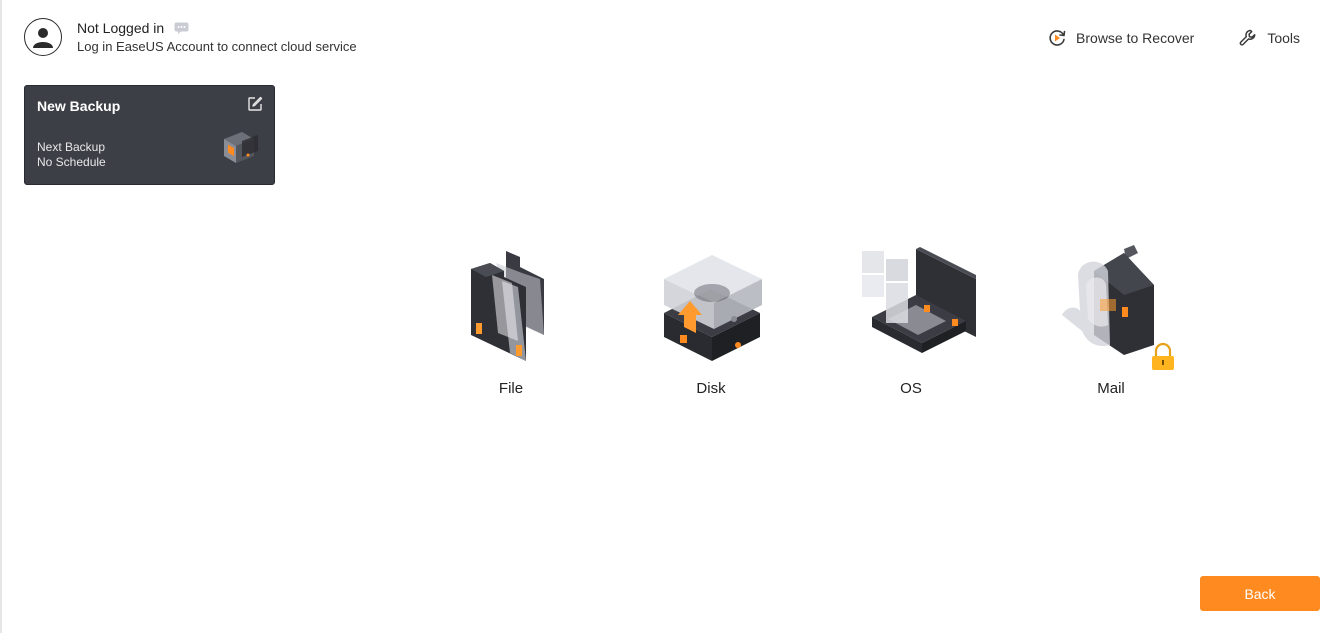 The width and height of the screenshot is (1334, 633). Describe the element at coordinates (255, 104) in the screenshot. I see `edit-icon` at that location.